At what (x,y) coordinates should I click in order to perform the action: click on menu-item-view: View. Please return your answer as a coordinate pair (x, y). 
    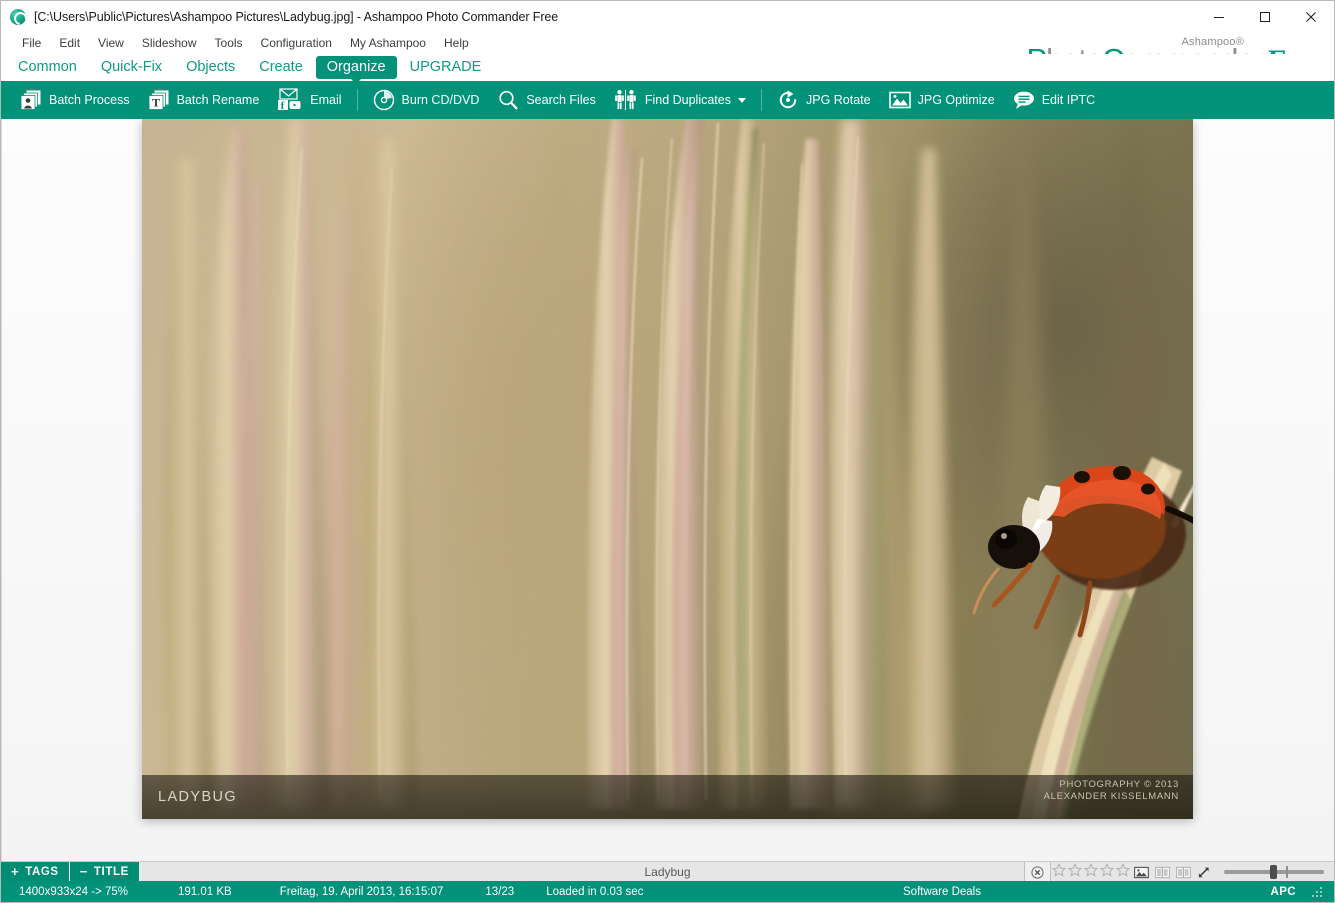
    Looking at the image, I should click on (111, 43).